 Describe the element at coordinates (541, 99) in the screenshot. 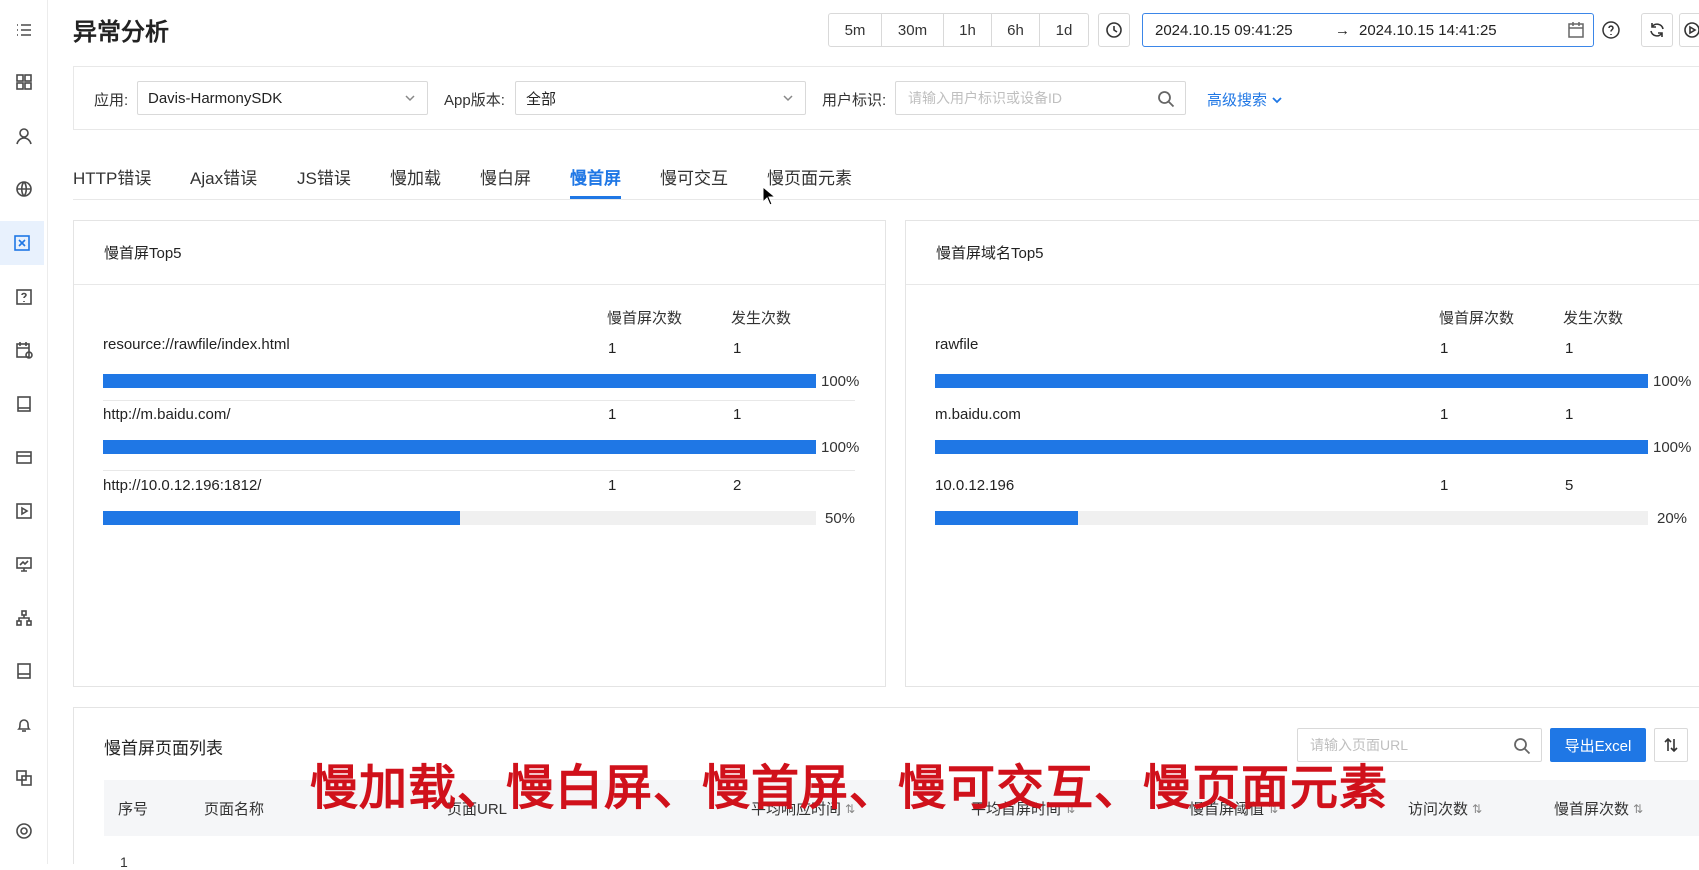

I see `version-select-value: 全部` at that location.